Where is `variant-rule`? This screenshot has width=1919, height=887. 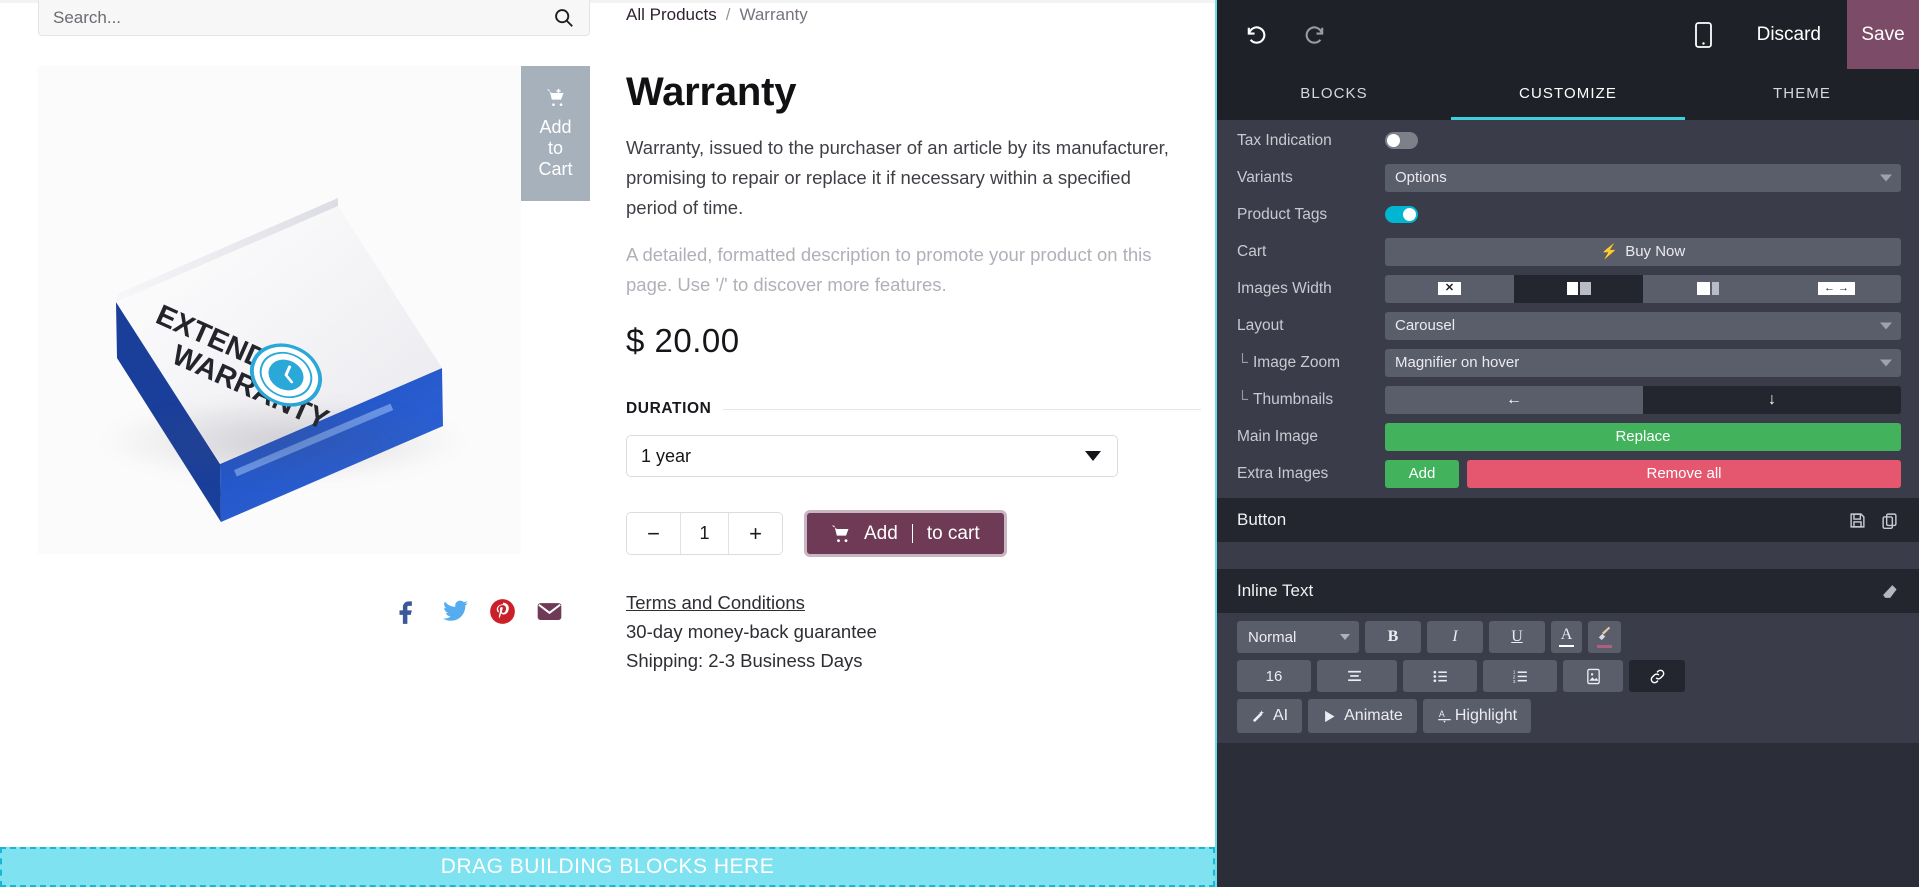 variant-rule is located at coordinates (962, 409).